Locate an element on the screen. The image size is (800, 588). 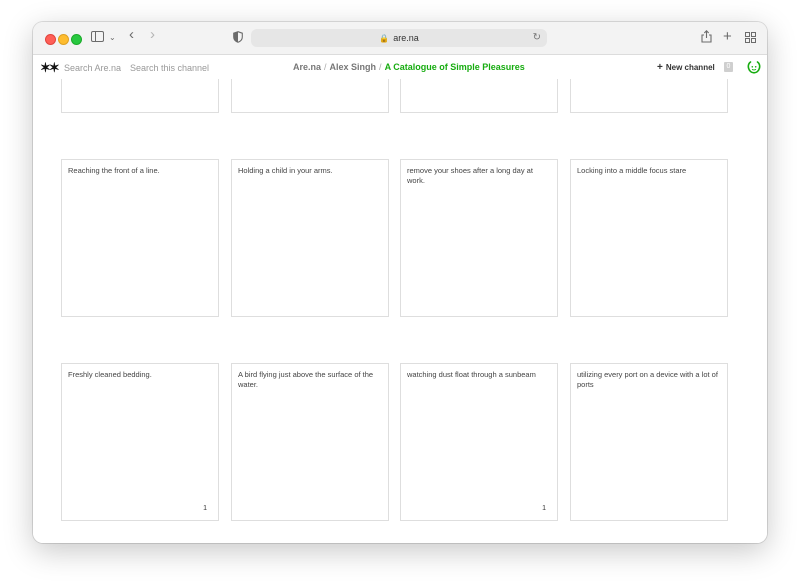
address-bar: 🔒 are.na ↻ is located at coordinates (399, 38).